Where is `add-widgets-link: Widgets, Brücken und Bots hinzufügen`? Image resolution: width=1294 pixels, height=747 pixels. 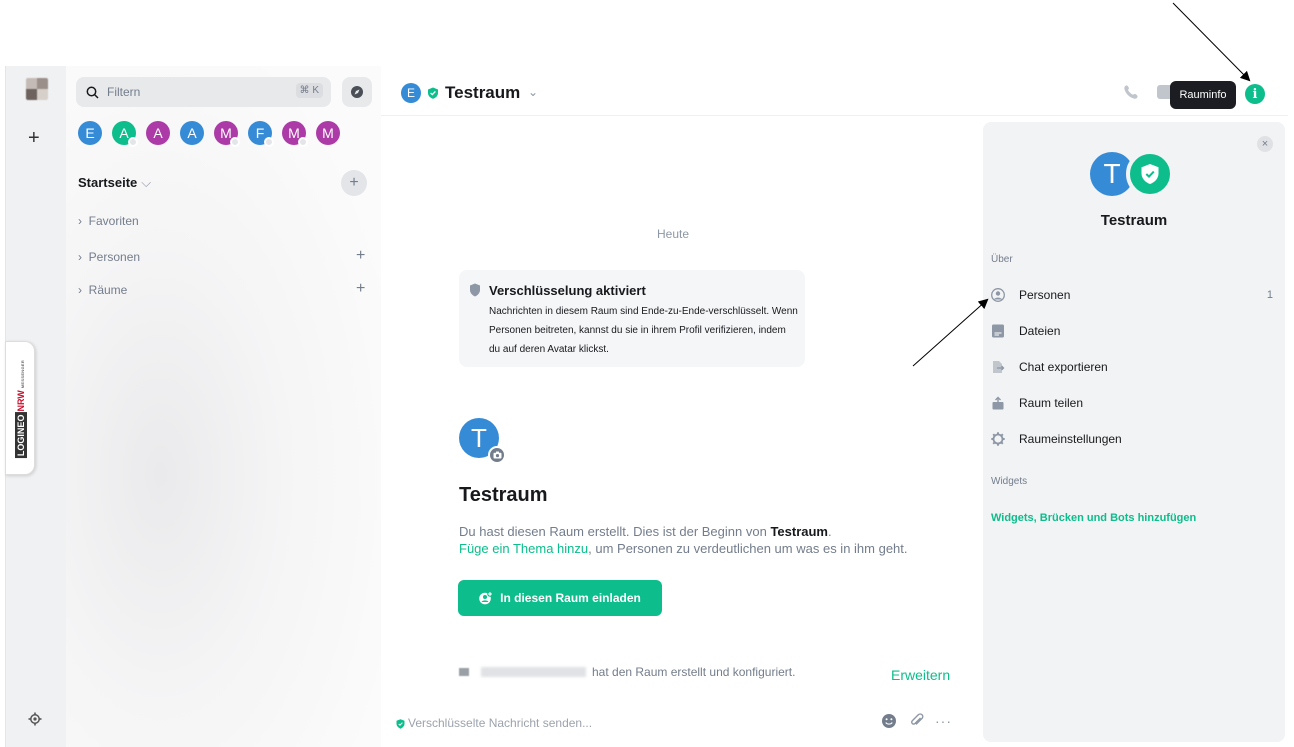
add-widgets-link: Widgets, Brücken und Bots hinzufügen is located at coordinates (1093, 518).